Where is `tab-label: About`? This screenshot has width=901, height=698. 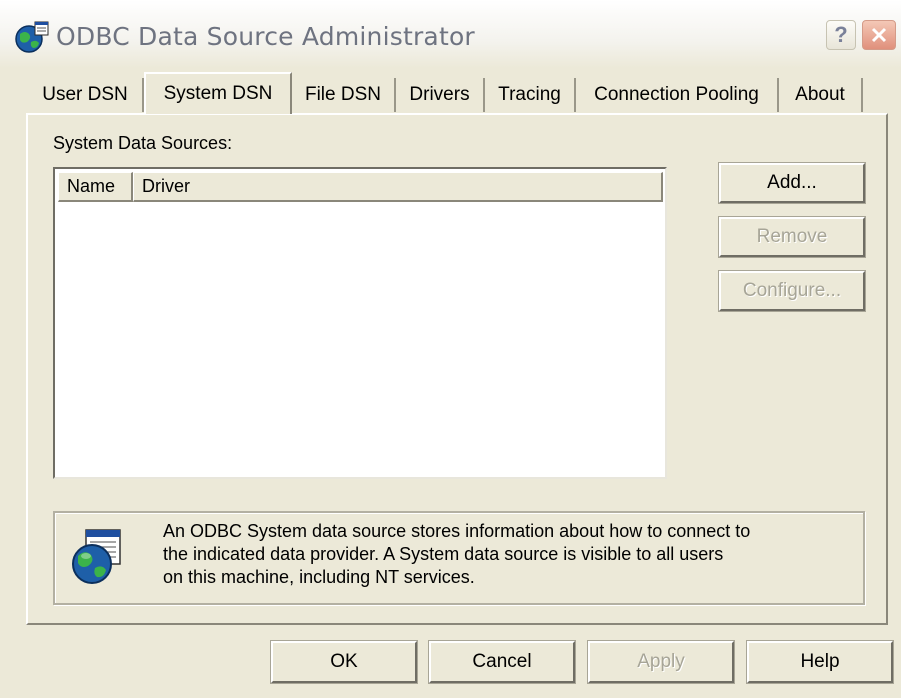
tab-label: About is located at coordinates (820, 94).